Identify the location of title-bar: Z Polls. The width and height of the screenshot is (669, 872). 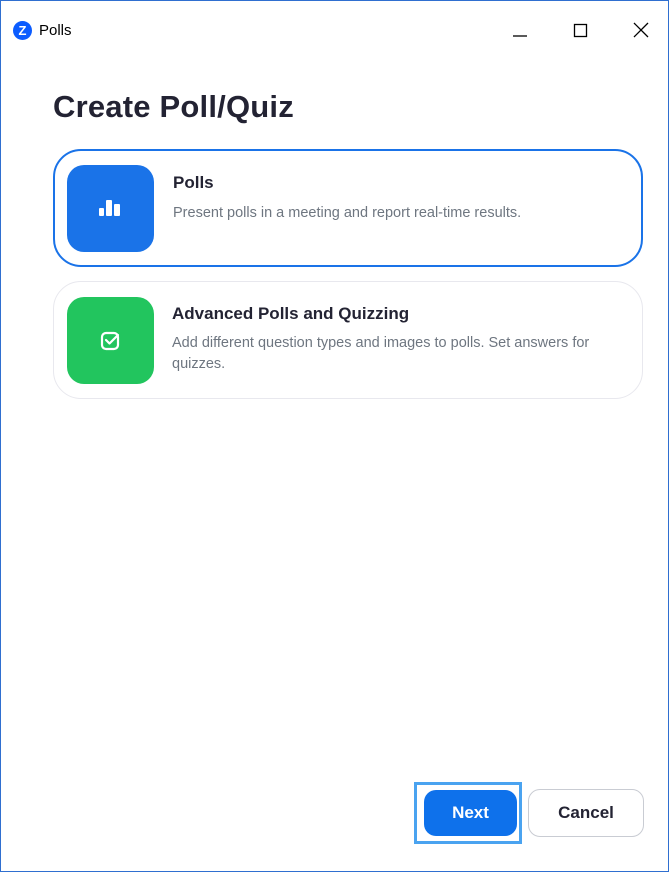
(334, 31).